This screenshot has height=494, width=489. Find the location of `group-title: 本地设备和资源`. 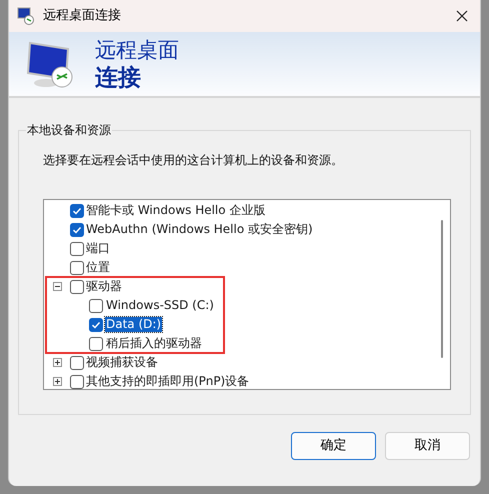

group-title: 本地设备和资源 is located at coordinates (69, 130).